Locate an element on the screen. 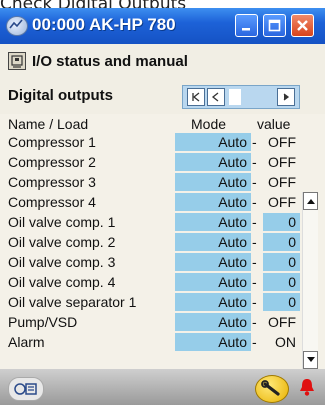 The width and height of the screenshot is (325, 405). table-row: Compressor 1 Auto - OFF is located at coordinates (150, 142).